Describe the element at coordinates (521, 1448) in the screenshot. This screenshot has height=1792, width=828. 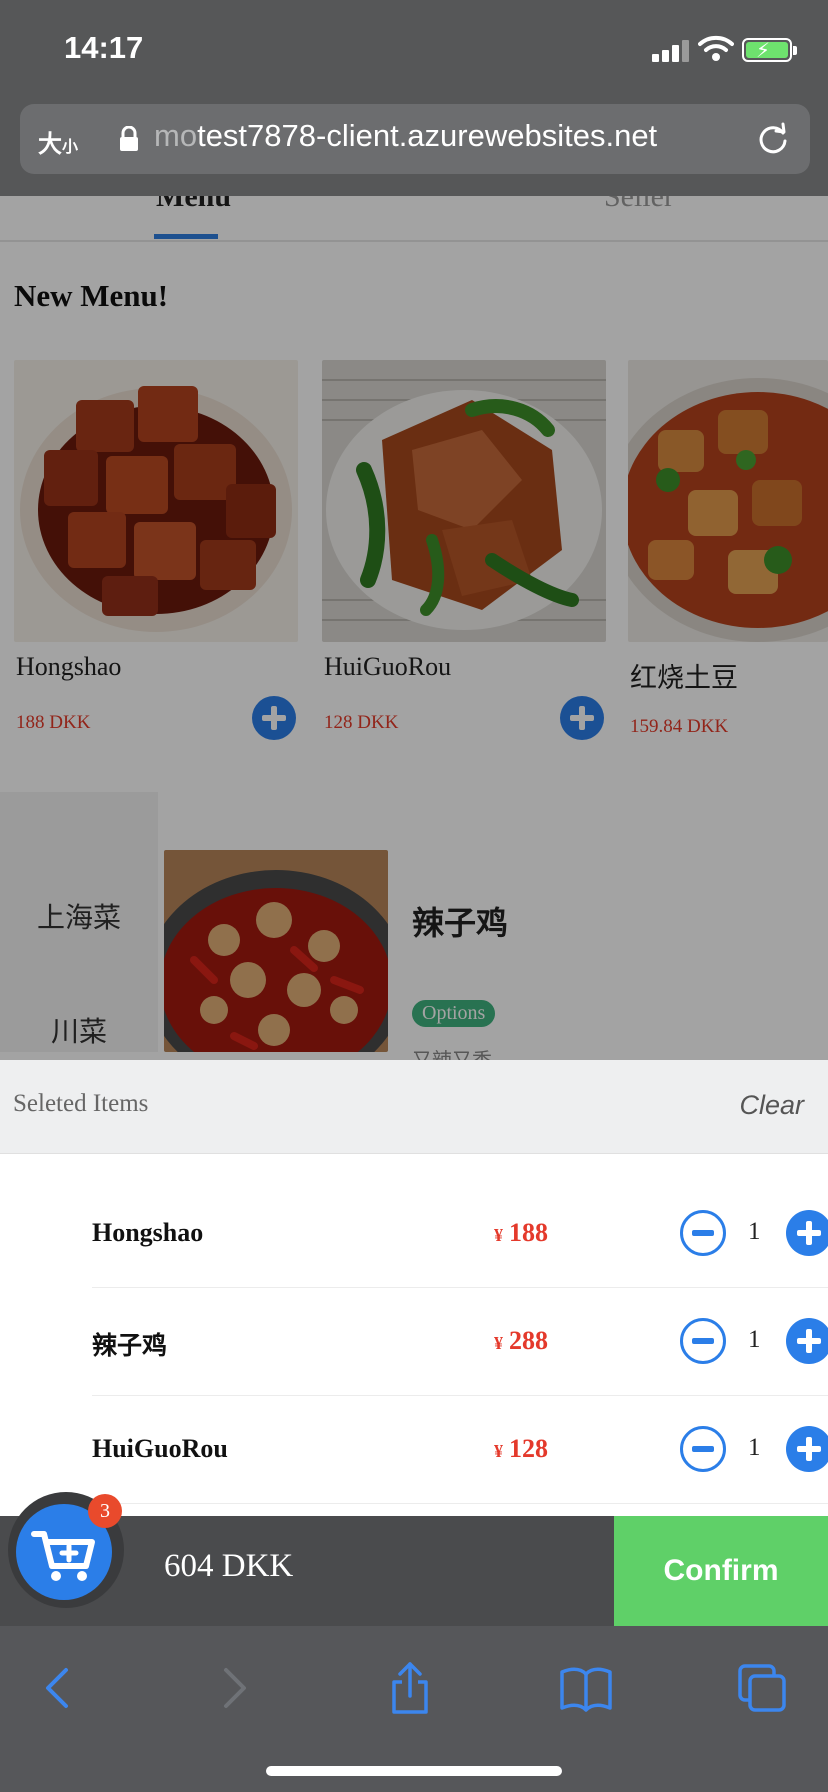
I see `cart-item-price: ¥128` at that location.